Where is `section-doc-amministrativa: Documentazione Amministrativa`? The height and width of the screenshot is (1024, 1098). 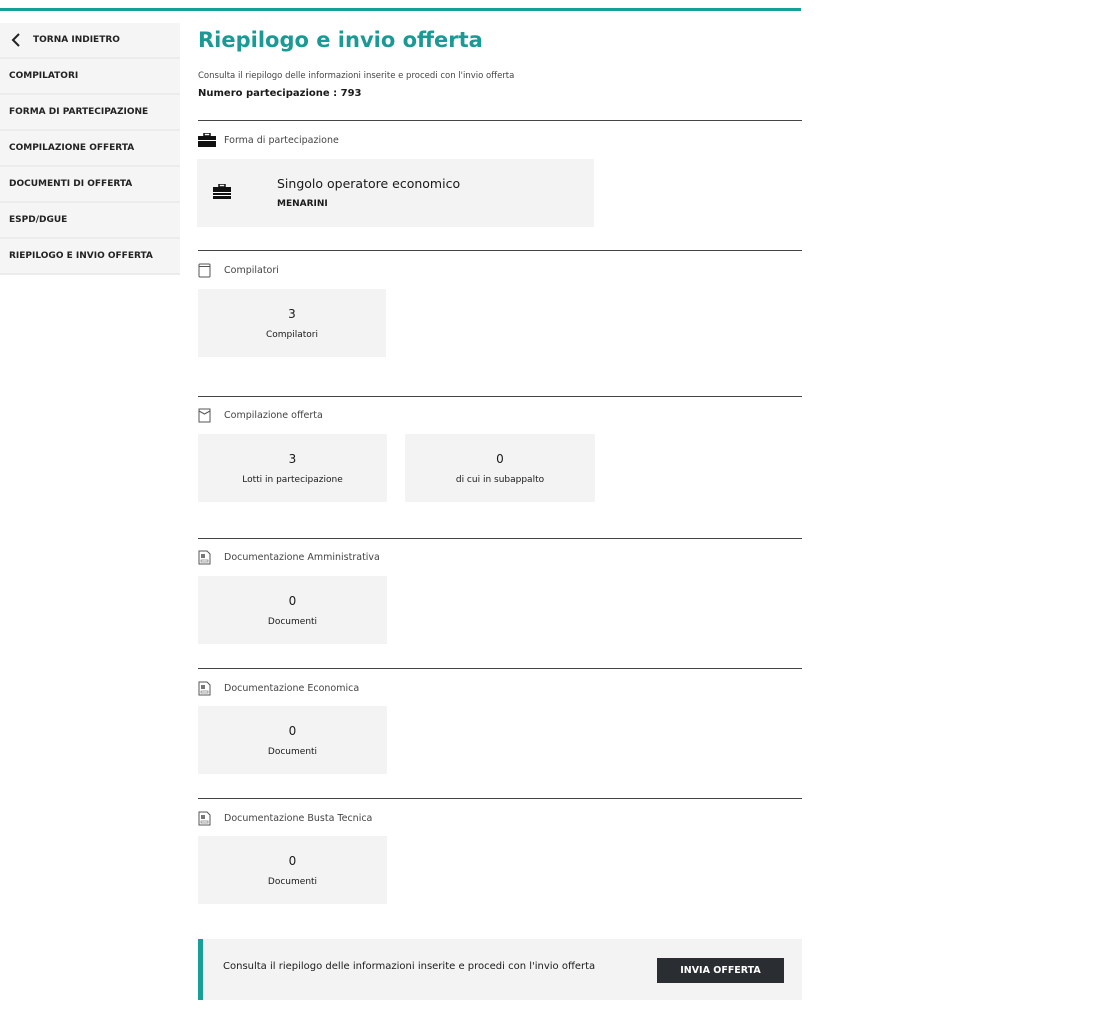 section-doc-amministrativa: Documentazione Amministrativa is located at coordinates (289, 557).